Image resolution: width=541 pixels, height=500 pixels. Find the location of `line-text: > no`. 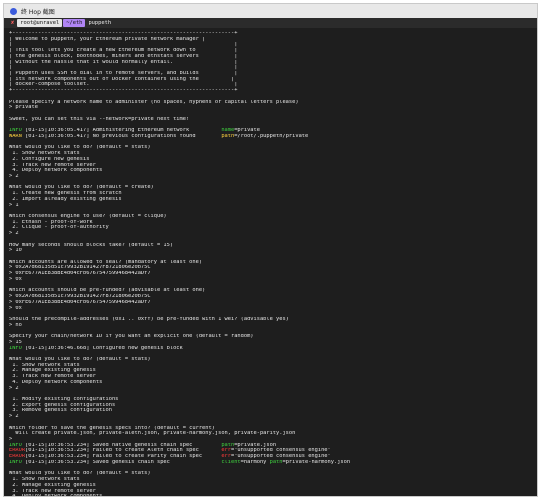

line-text: > no is located at coordinates (15, 325).